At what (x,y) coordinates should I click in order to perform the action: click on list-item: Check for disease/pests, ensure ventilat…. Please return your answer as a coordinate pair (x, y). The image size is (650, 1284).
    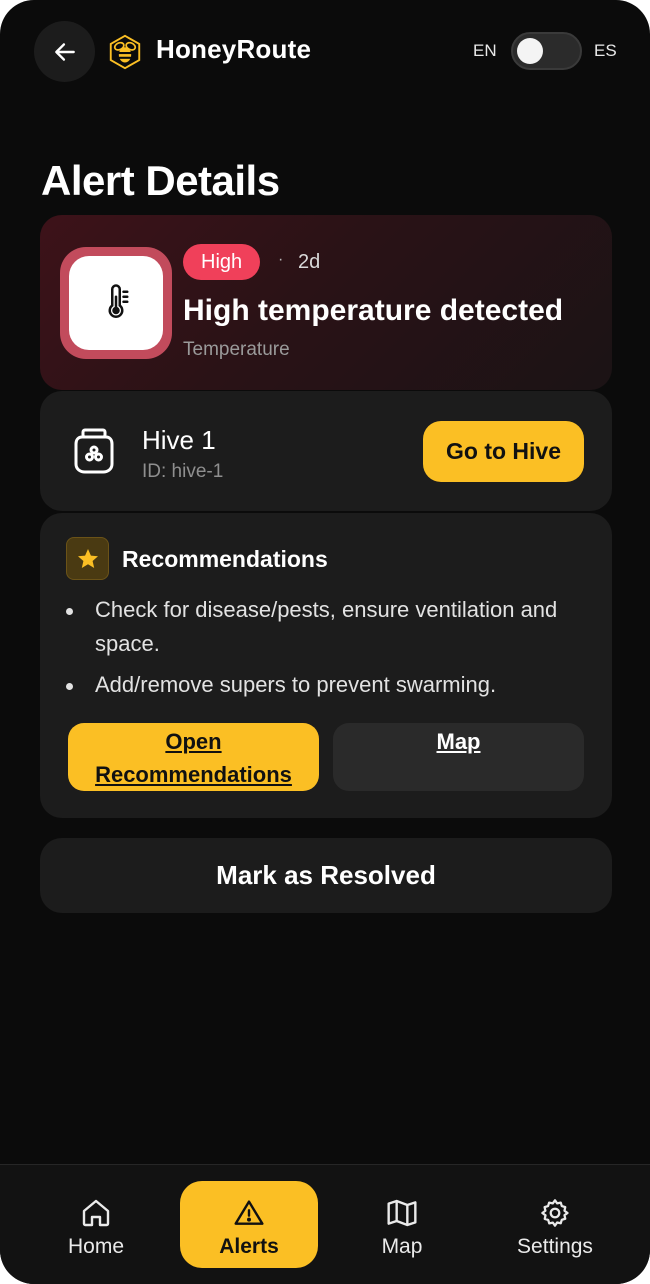
    Looking at the image, I should click on (331, 627).